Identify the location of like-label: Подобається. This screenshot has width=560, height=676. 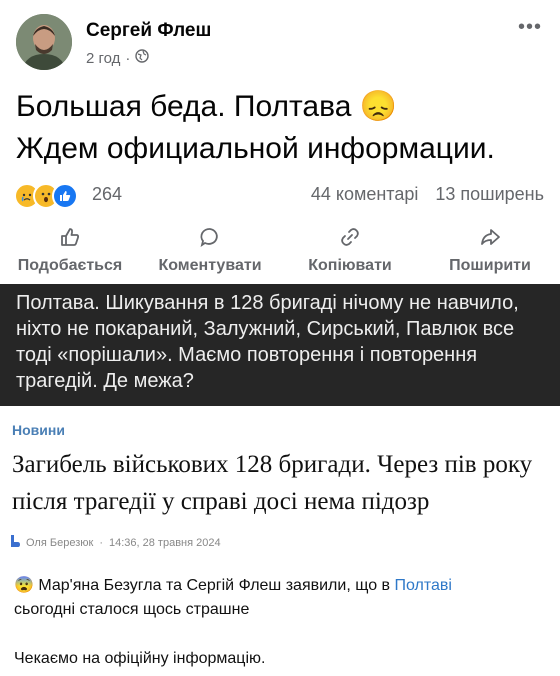
(70, 265).